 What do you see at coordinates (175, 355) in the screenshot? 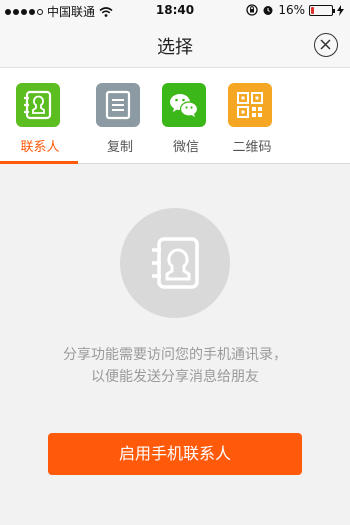
I see `permission-message-line1: 分享功能需要访问您的手机通讯录，` at bounding box center [175, 355].